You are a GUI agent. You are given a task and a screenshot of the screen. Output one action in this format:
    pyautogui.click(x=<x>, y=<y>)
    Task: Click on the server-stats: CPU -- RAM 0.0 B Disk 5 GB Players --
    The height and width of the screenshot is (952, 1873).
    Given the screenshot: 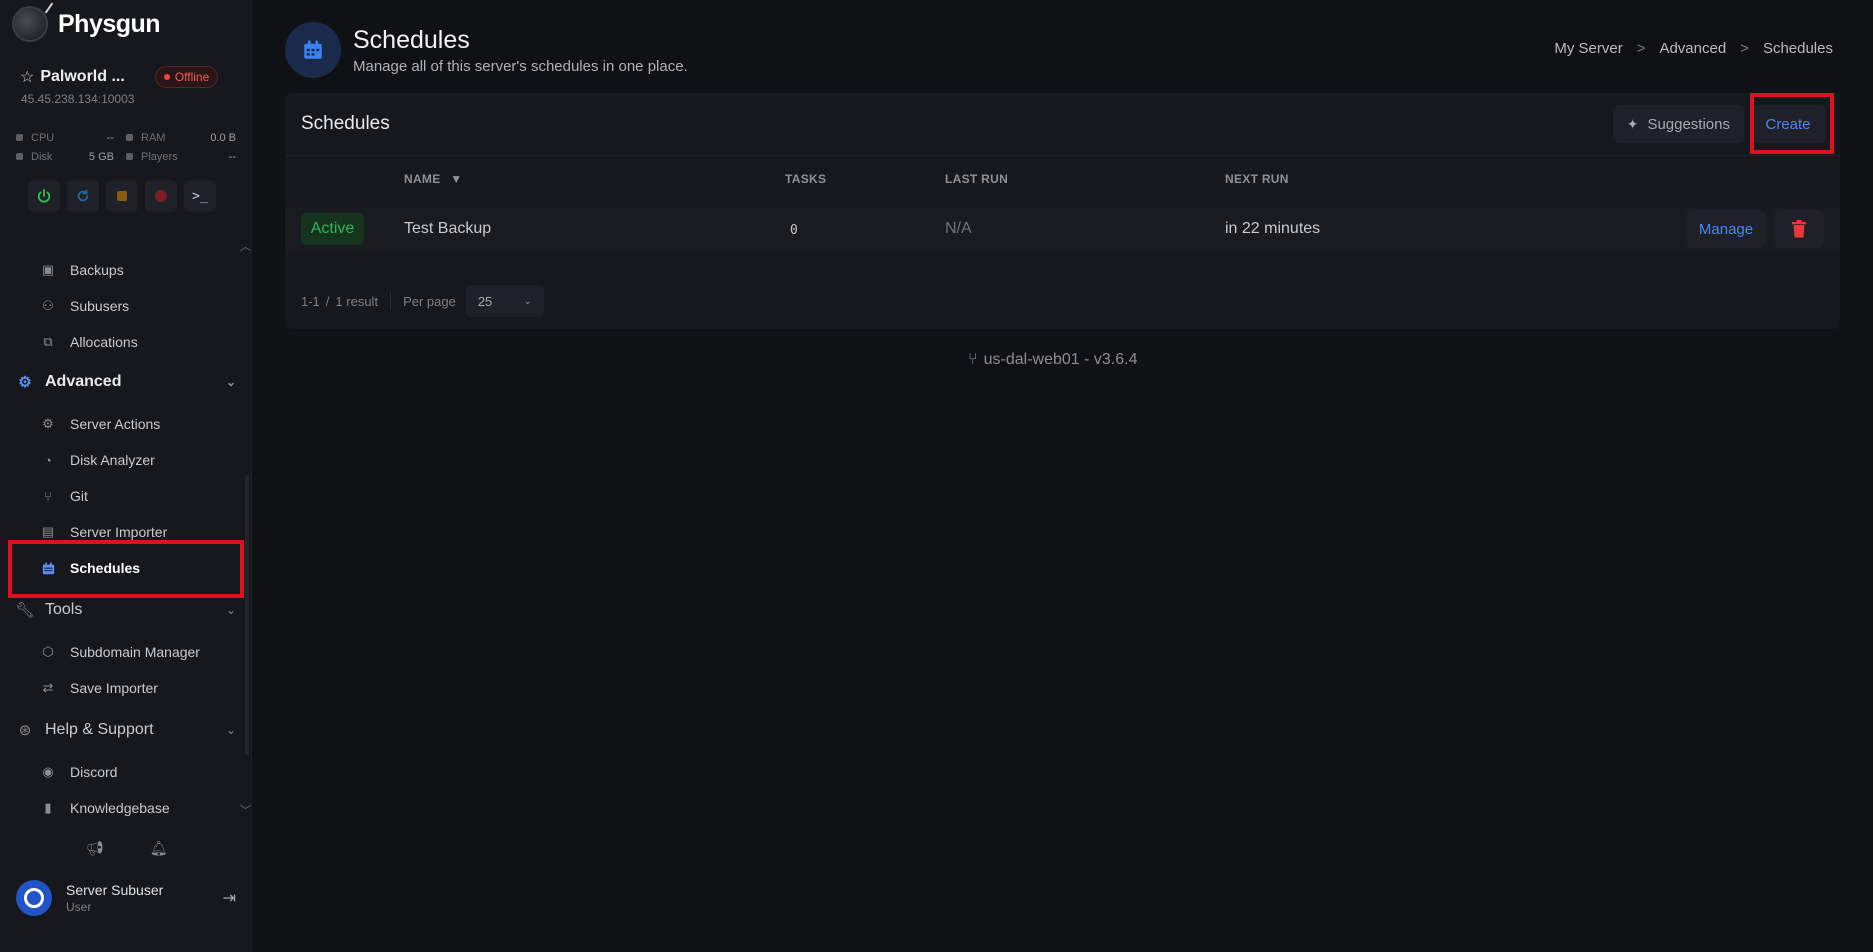 What is the action you would take?
    pyautogui.click(x=126, y=147)
    